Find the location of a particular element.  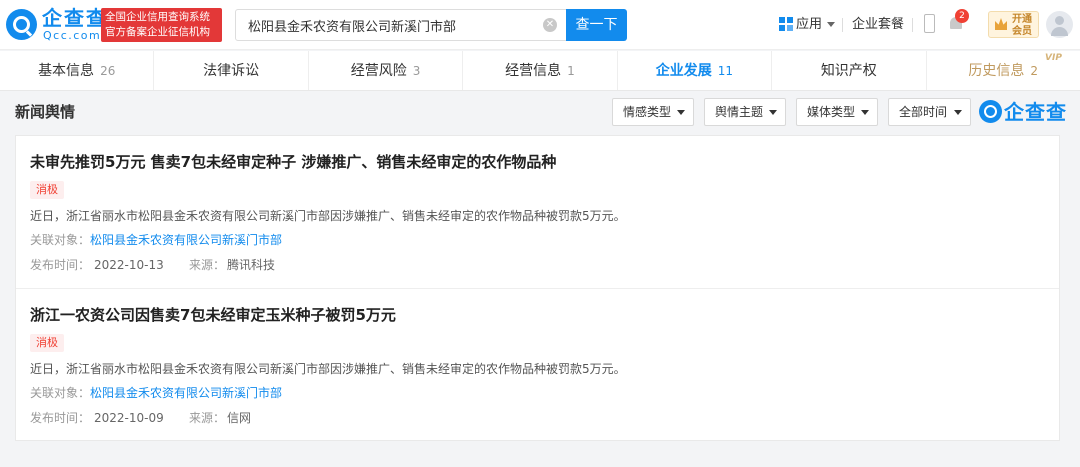

tab-label: 经营信息 is located at coordinates (533, 71).